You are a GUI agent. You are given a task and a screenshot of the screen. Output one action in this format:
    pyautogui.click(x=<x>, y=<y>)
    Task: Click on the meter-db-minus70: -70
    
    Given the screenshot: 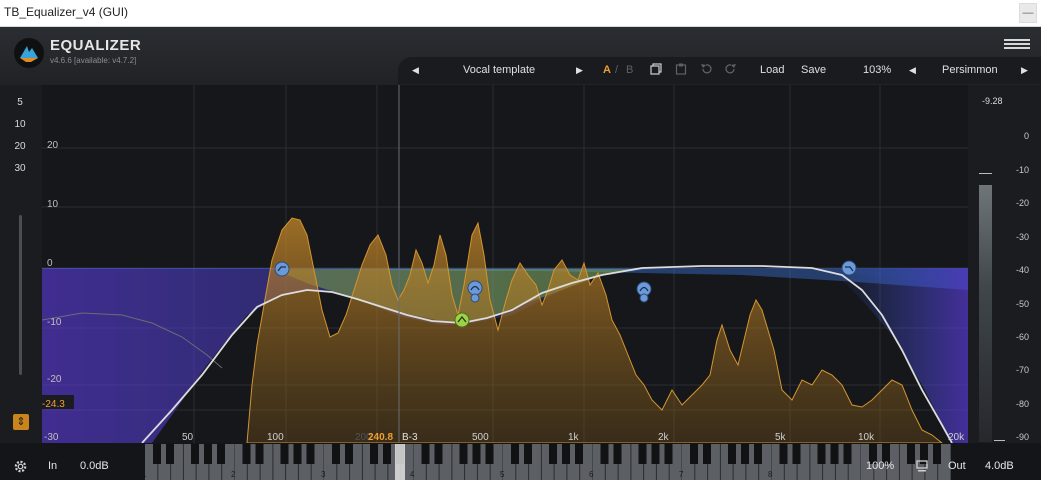 What is the action you would take?
    pyautogui.click(x=1022, y=370)
    